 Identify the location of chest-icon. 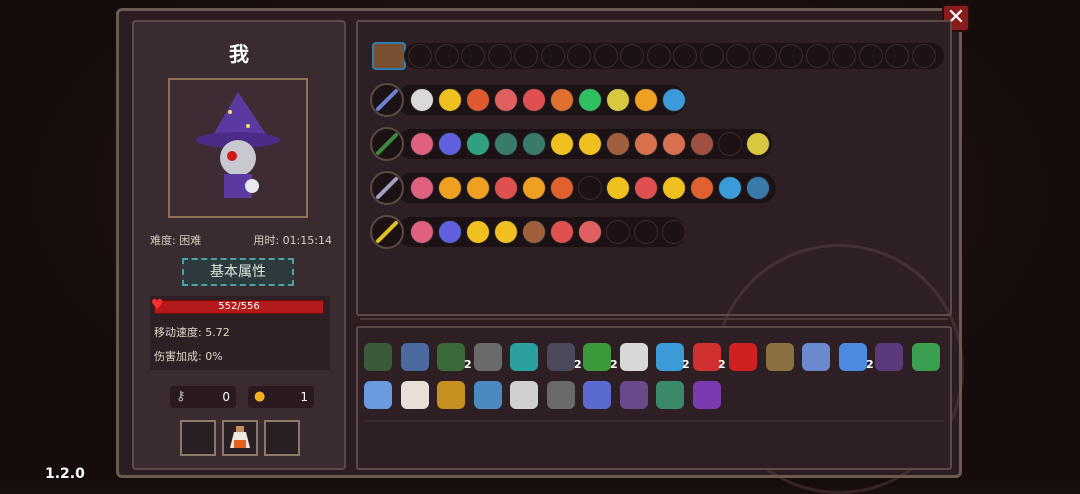
(389, 56).